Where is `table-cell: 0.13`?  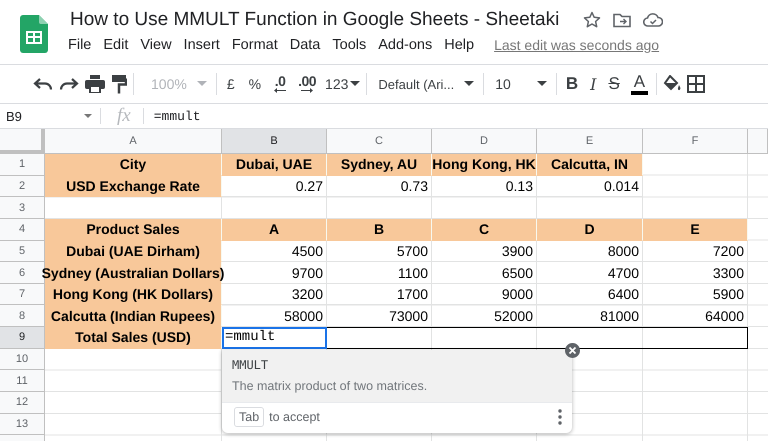
table-cell: 0.13 is located at coordinates (484, 187).